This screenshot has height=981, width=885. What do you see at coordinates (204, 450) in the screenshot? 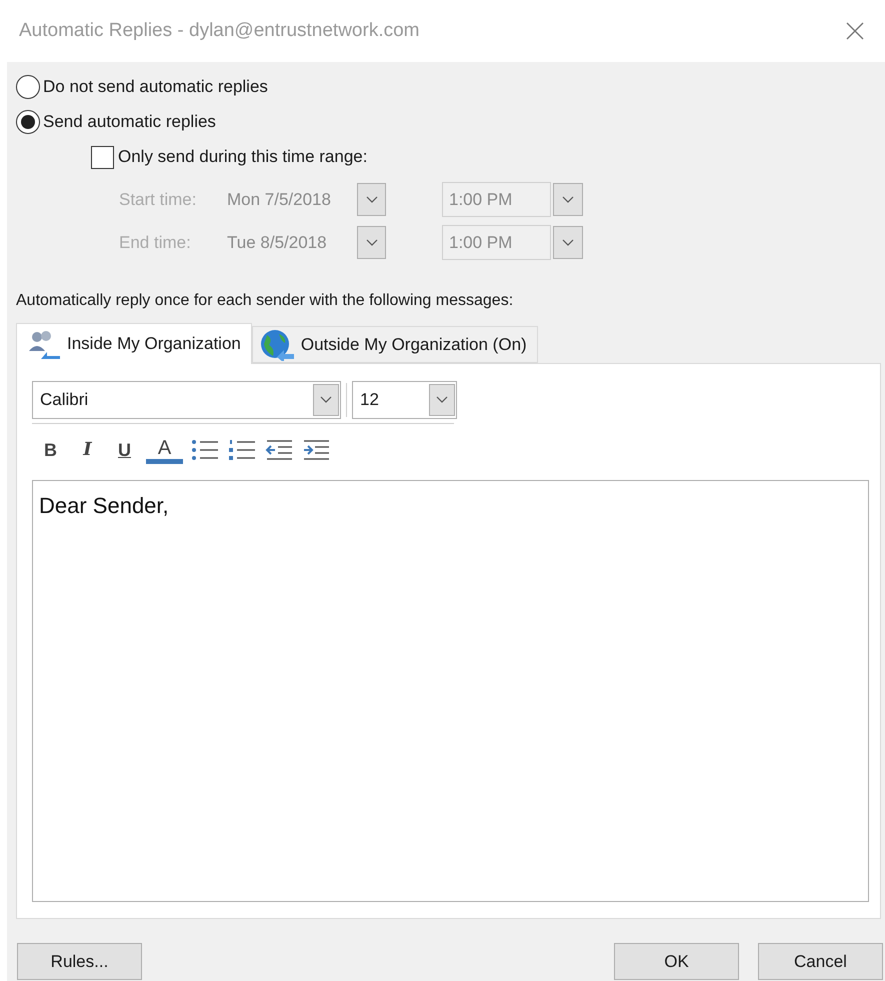
I see `bullet-list-icon` at bounding box center [204, 450].